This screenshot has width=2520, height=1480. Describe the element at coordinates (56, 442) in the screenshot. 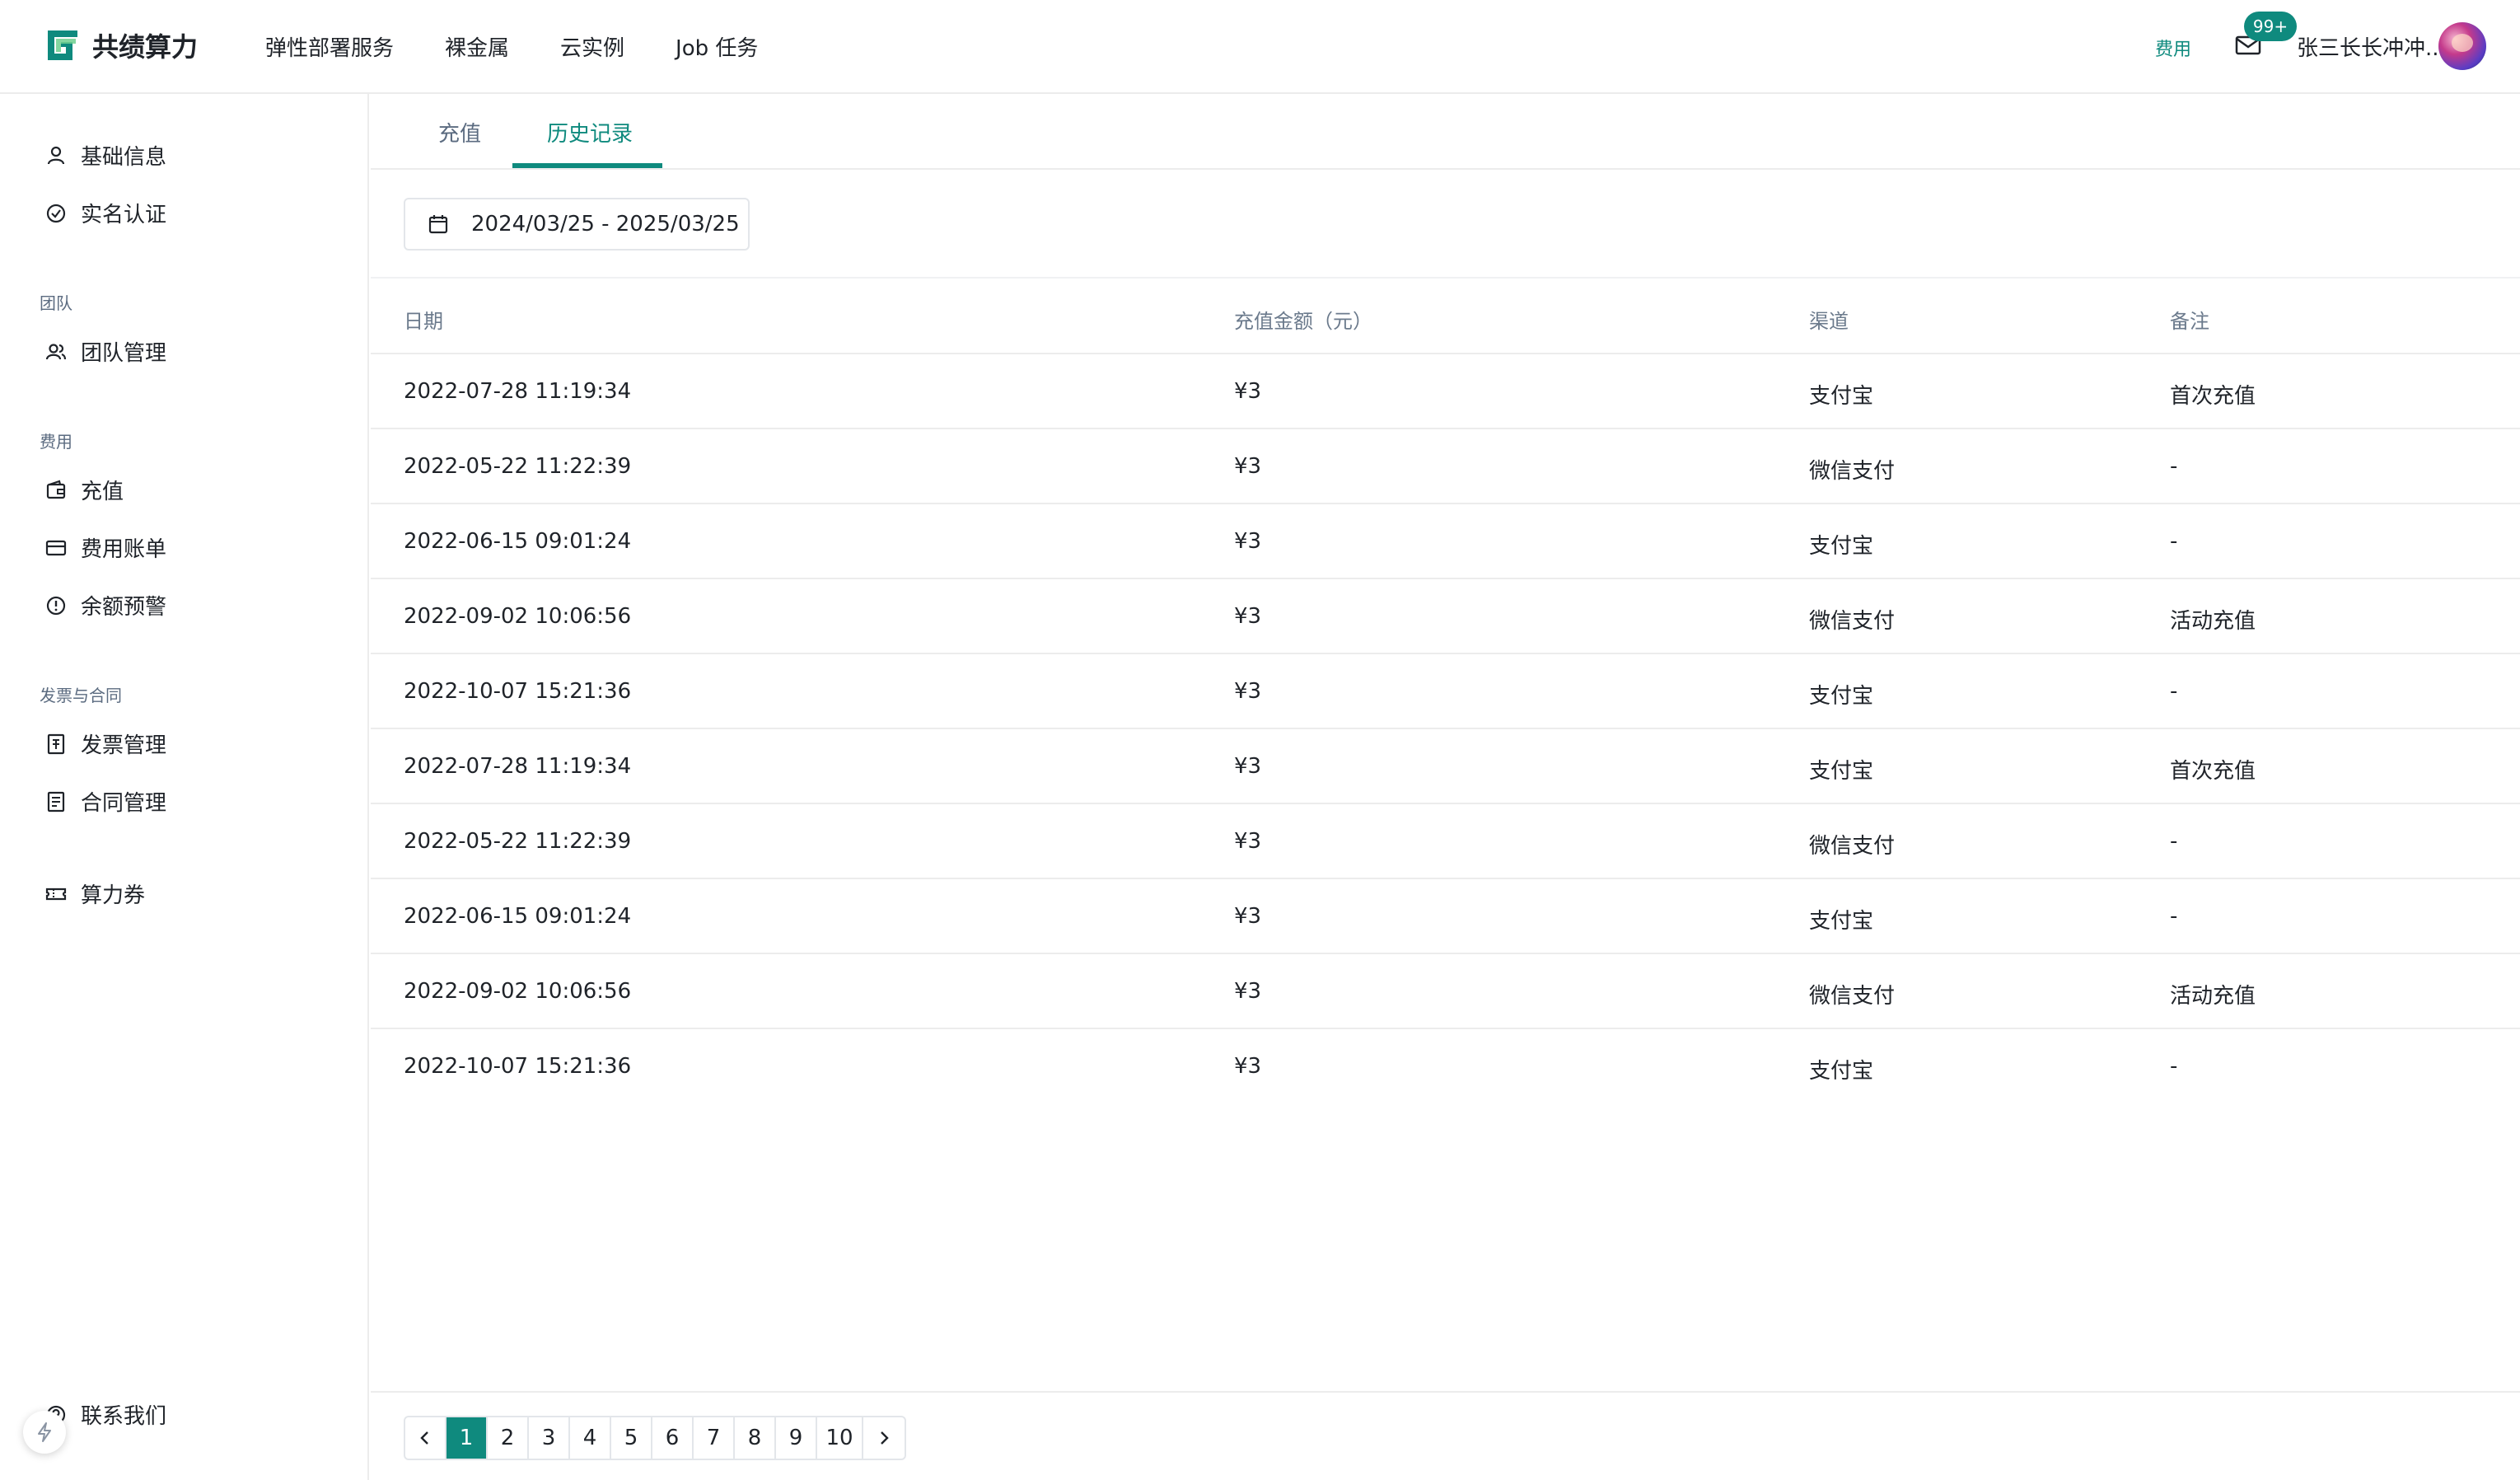

I see `sidebar-group-fee: 费用` at that location.